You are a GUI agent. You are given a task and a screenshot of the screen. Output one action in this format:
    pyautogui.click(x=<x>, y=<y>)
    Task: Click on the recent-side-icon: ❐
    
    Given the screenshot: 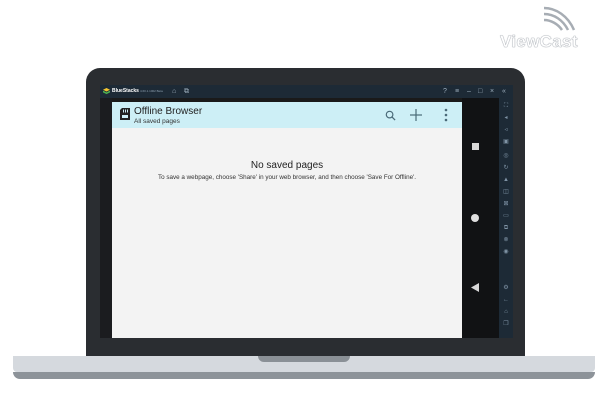 What is the action you would take?
    pyautogui.click(x=506, y=324)
    